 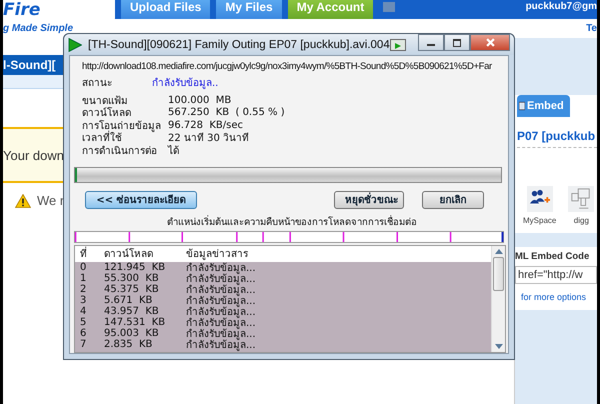 What do you see at coordinates (453, 199) in the screenshot?
I see `dialog-button: ยกเลิก` at bounding box center [453, 199].